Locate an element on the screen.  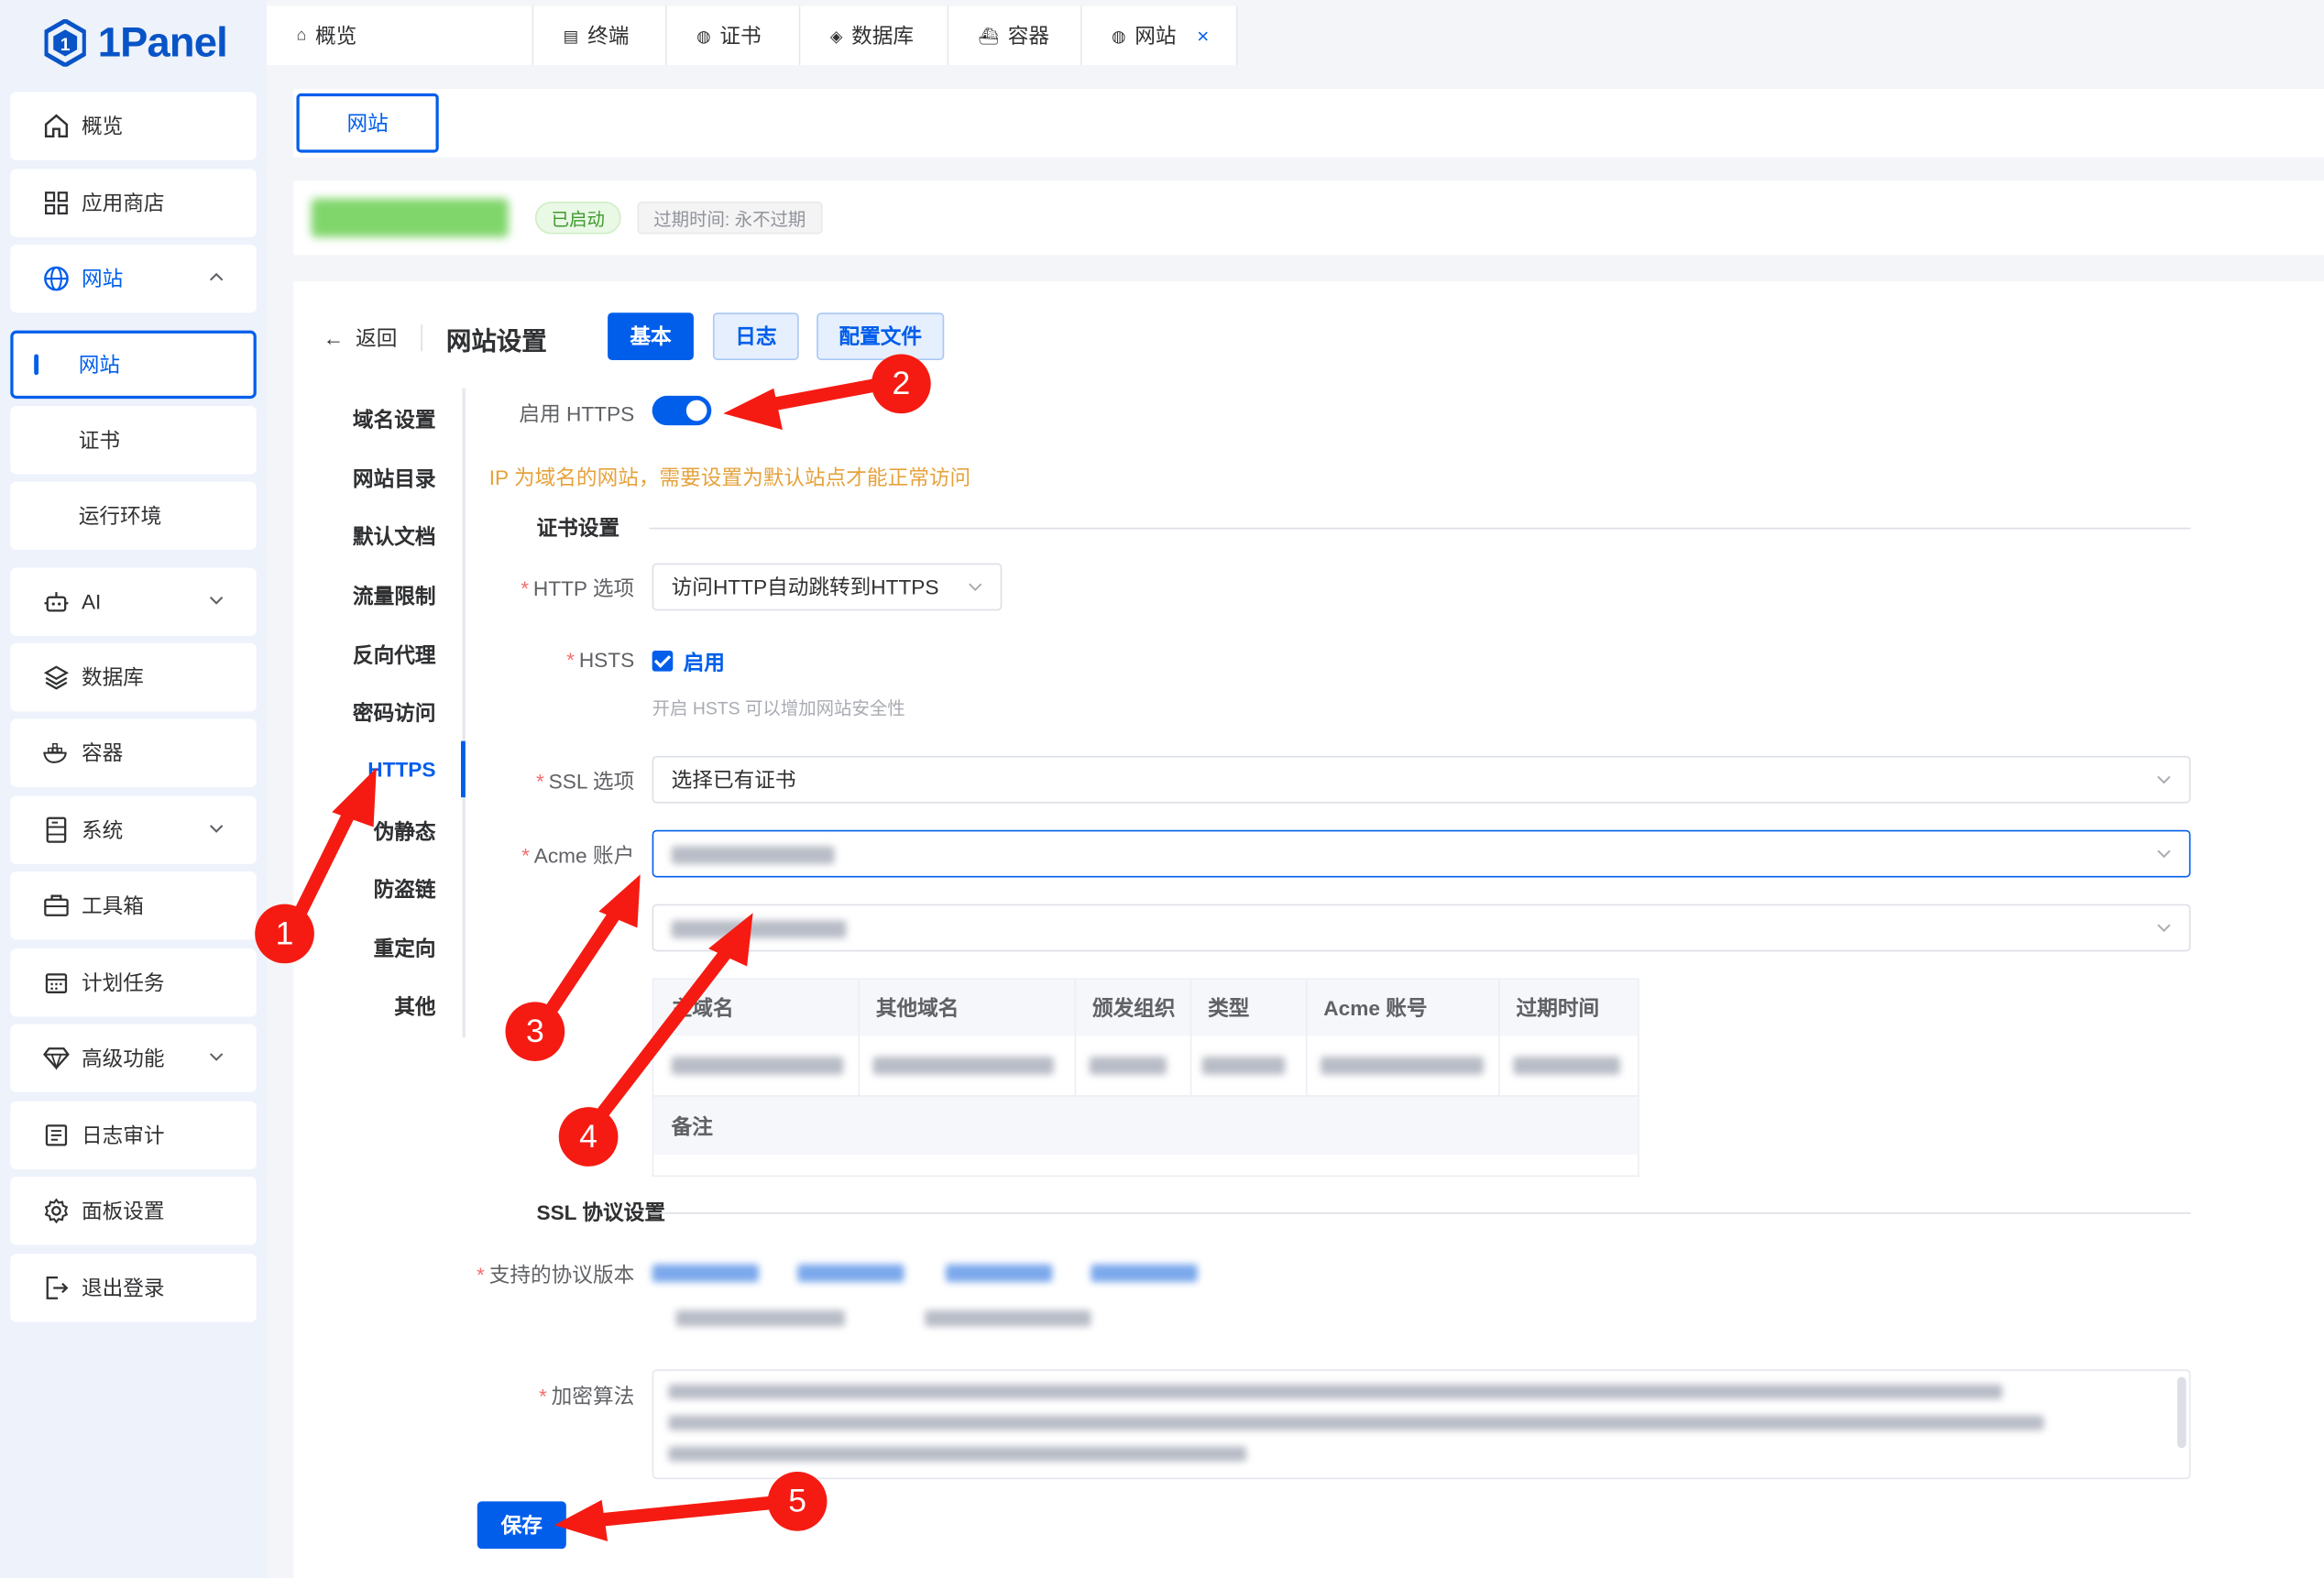
tab-database: ◈ 数据库 is located at coordinates (874, 35).